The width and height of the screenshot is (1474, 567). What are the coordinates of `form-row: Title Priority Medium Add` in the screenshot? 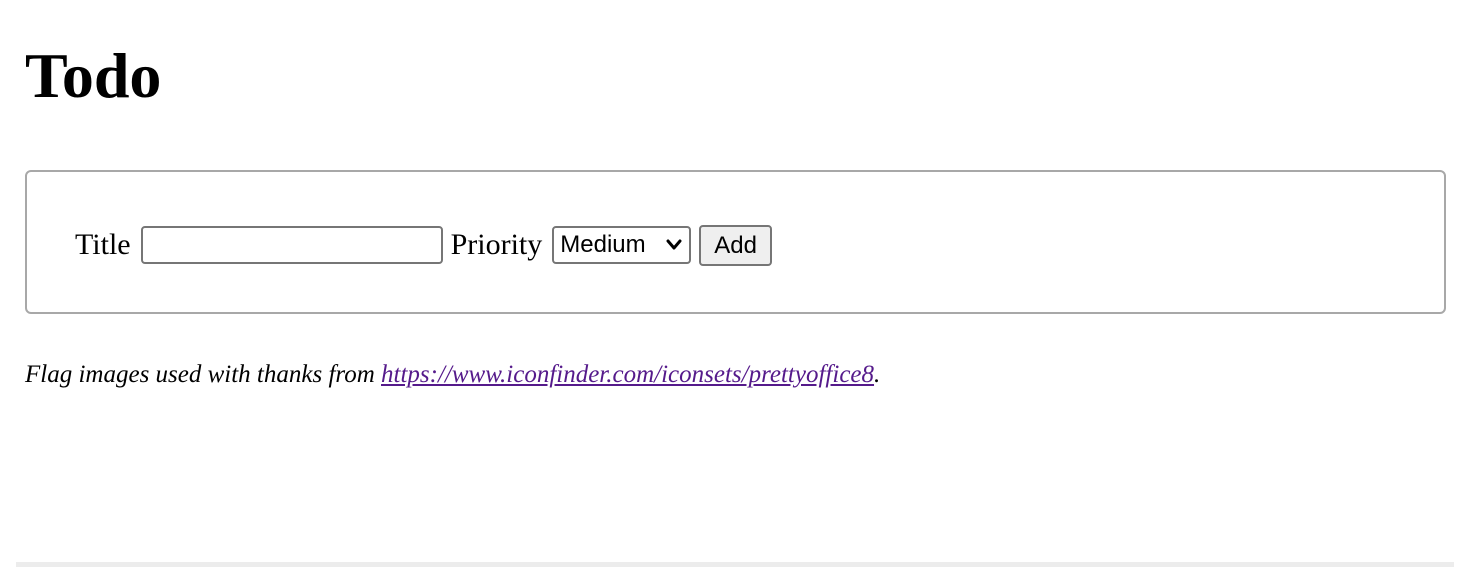 It's located at (423, 245).